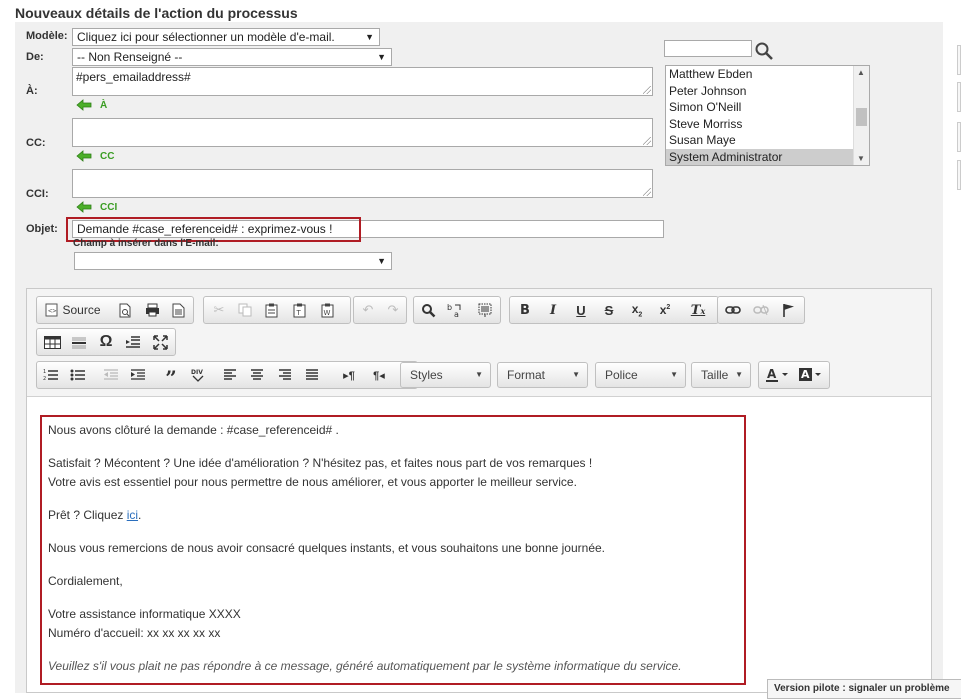  I want to click on click-here-link: ici, so click(132, 515).